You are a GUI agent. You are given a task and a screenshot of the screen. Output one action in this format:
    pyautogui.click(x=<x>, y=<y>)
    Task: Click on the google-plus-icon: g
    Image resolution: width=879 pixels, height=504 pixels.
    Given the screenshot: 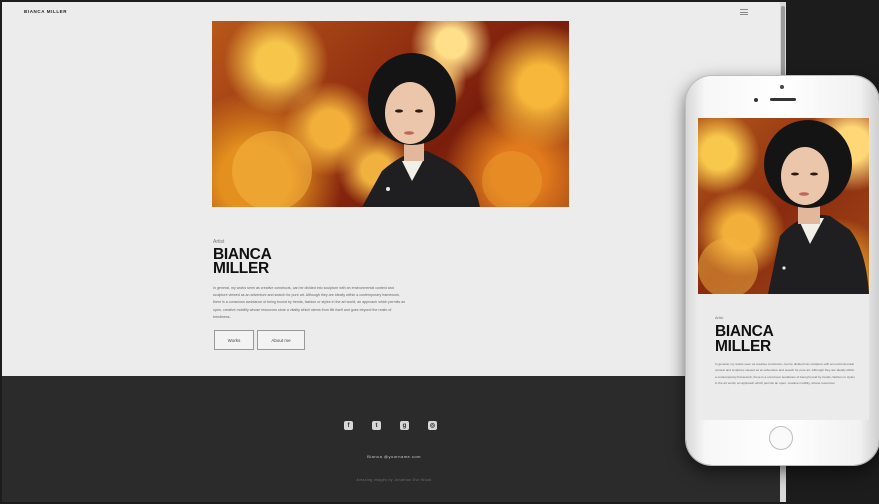 What is the action you would take?
    pyautogui.click(x=404, y=425)
    